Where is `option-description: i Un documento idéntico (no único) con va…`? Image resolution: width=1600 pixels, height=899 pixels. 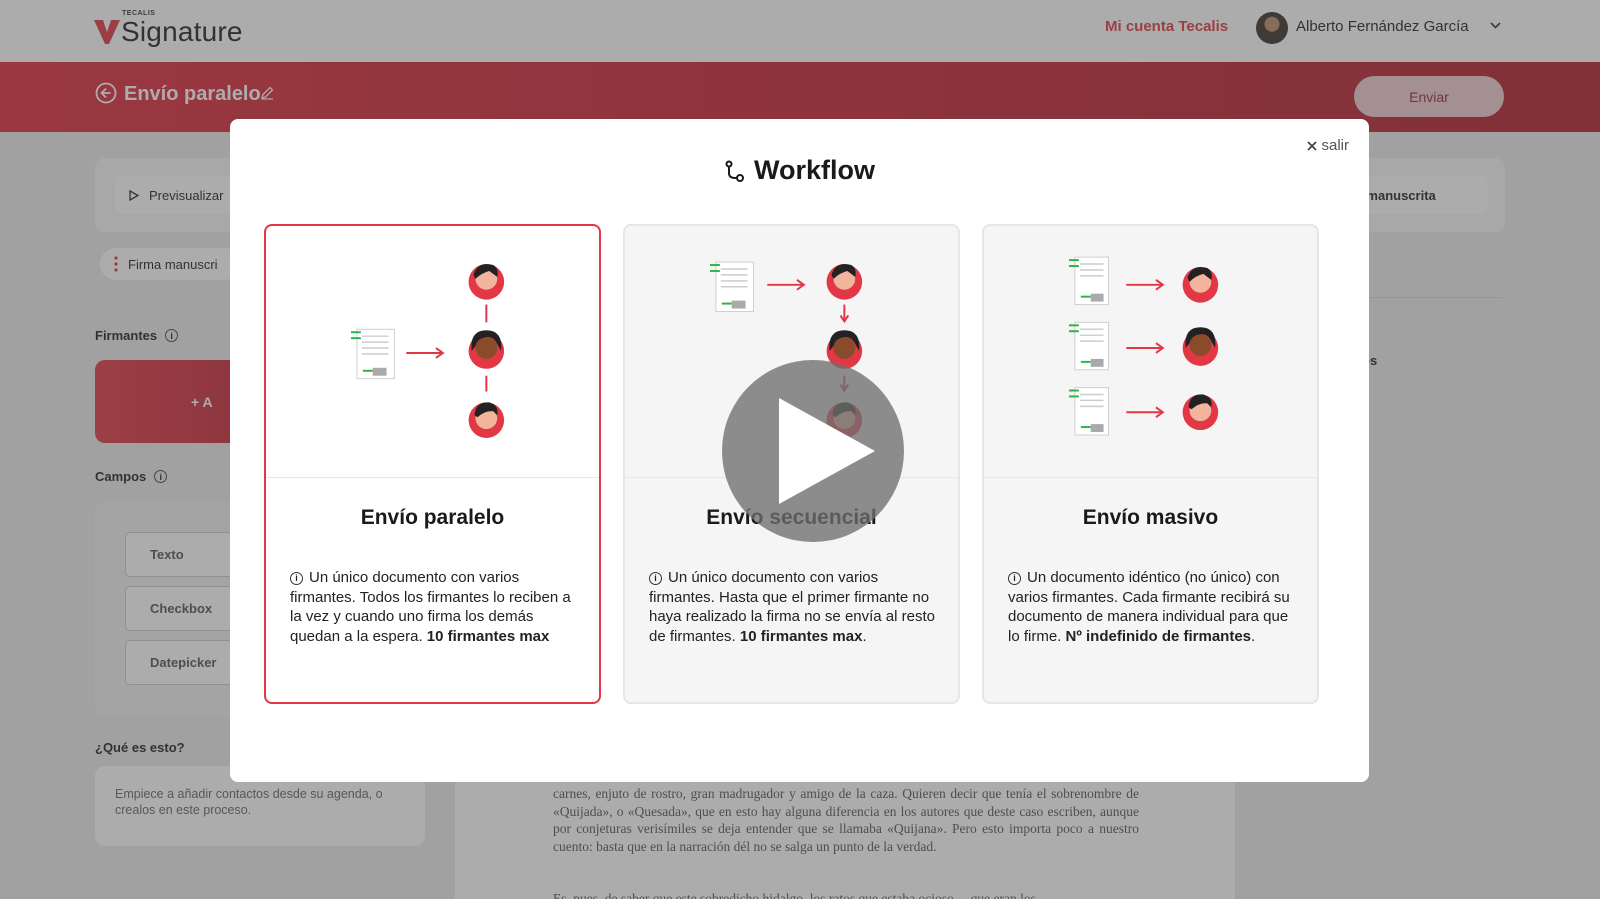
option-description: i Un documento idéntico (no único) con va… is located at coordinates (1153, 607).